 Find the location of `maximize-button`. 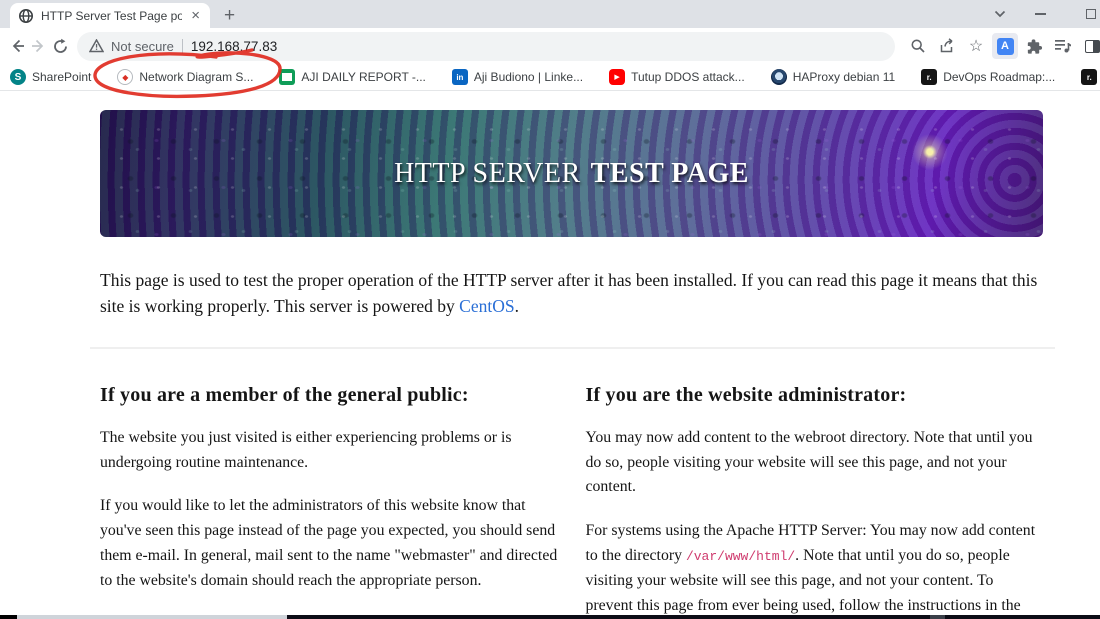

maximize-button is located at coordinates (1080, 14).